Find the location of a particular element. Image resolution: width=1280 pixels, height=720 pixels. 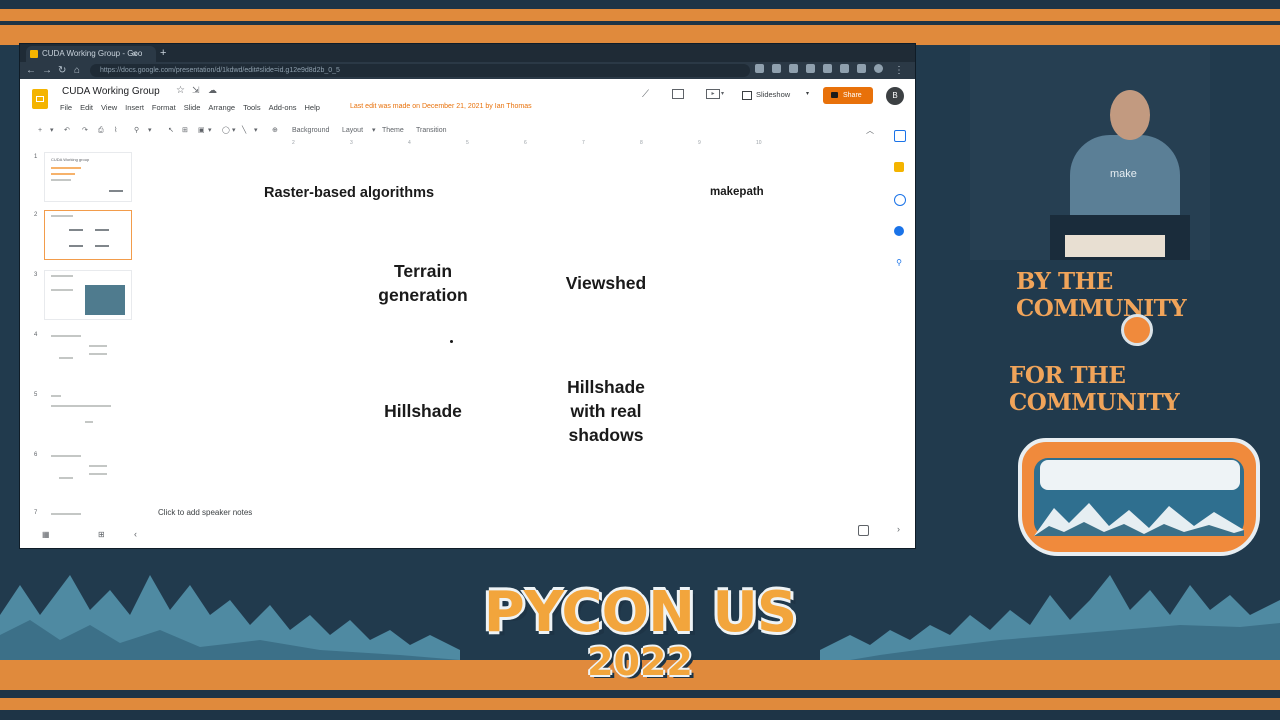

menu-edit: Edit is located at coordinates (86, 107).